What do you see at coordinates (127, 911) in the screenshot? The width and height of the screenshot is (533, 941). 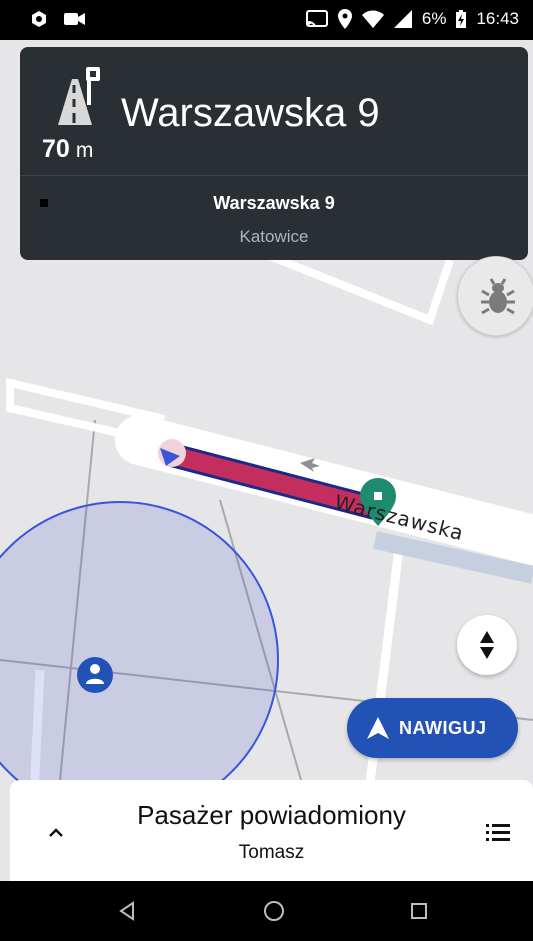 I see `back-button` at bounding box center [127, 911].